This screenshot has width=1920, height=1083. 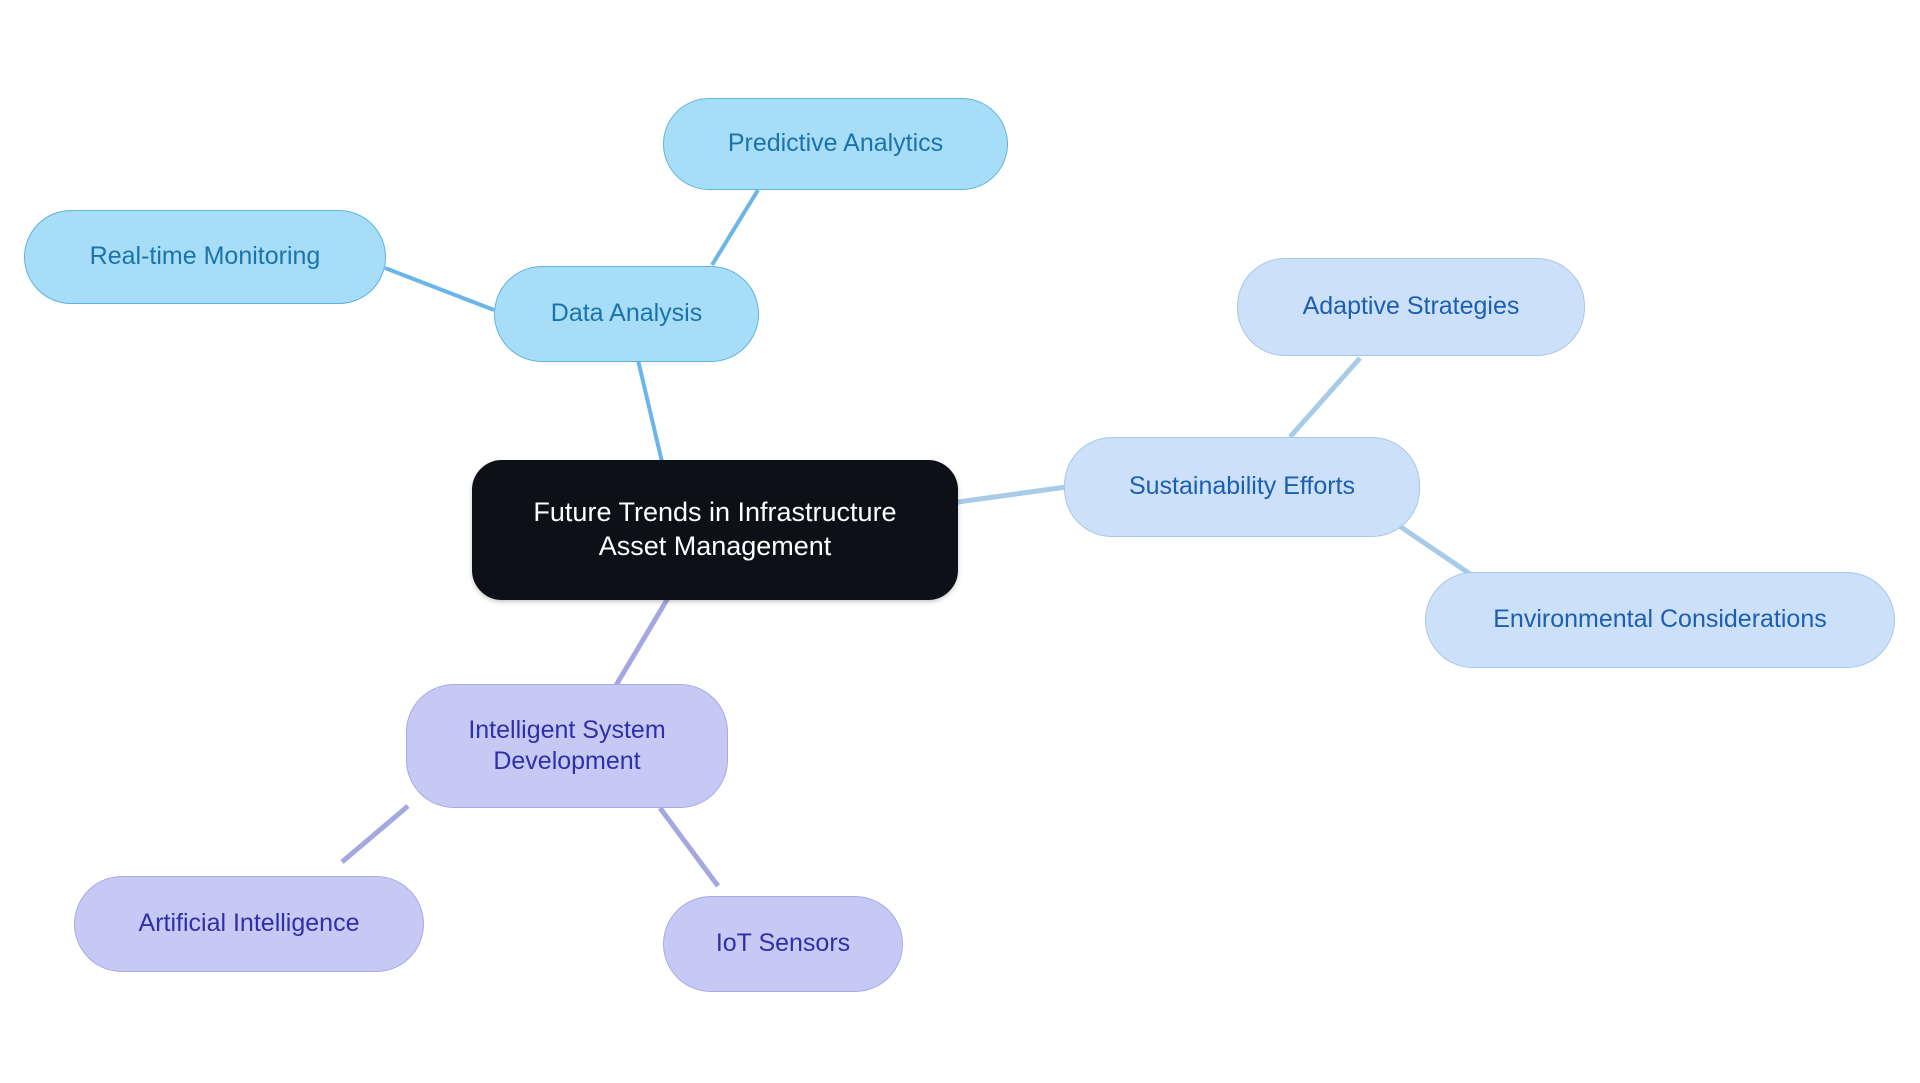 I want to click on edge-root-to-intelligent-system-development, so click(x=640, y=645).